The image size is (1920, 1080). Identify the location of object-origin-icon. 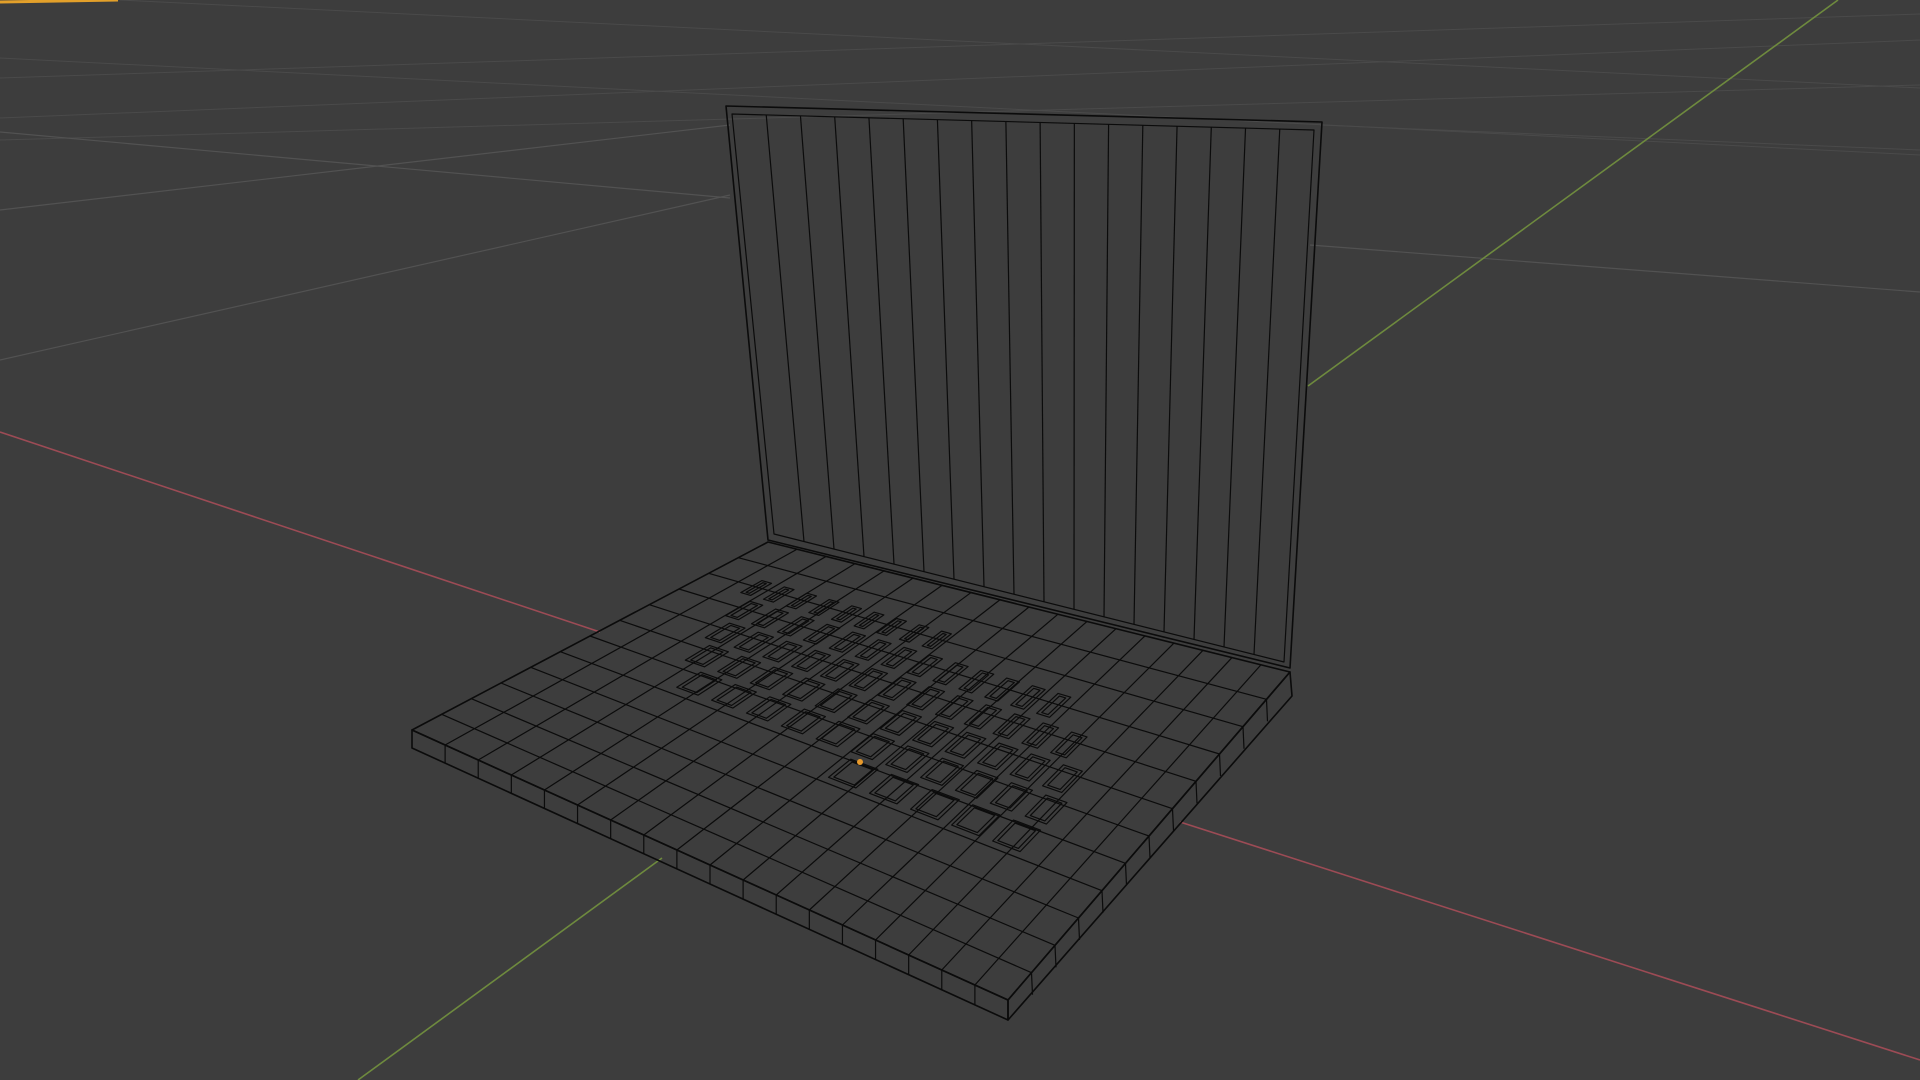
(860, 762).